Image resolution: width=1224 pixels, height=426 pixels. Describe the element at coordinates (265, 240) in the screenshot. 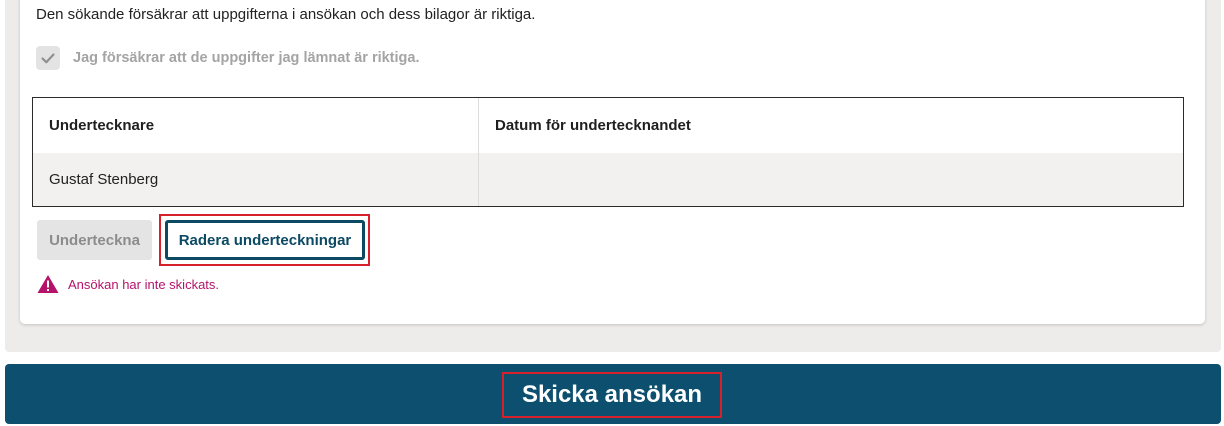

I see `delete-signatures-button: Radera underteckningar` at that location.